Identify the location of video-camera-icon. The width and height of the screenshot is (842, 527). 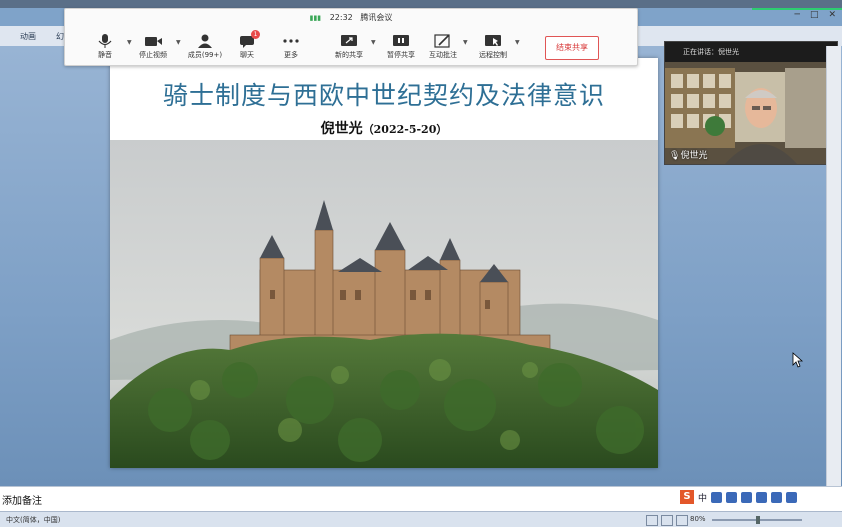
(153, 41).